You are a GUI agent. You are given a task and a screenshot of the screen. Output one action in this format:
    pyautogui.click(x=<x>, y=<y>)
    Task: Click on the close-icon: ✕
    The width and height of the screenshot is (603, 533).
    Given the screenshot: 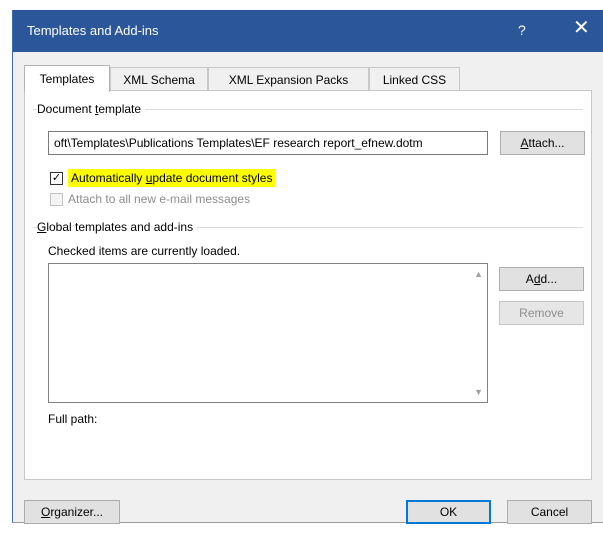 What is the action you would take?
    pyautogui.click(x=581, y=28)
    